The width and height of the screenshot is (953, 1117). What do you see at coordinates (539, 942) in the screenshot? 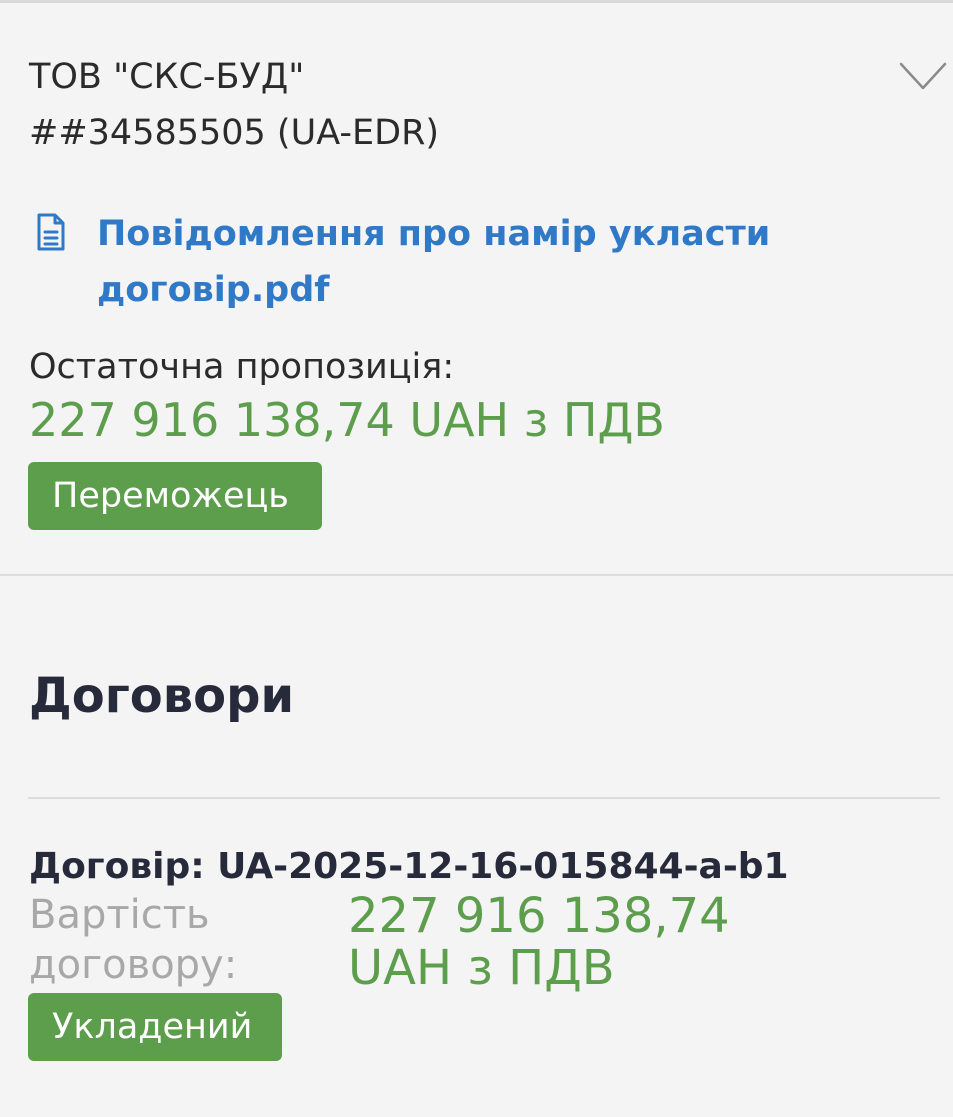
I see `contract-cost-value: 227 916 138,74 UAH з ПДВ` at bounding box center [539, 942].